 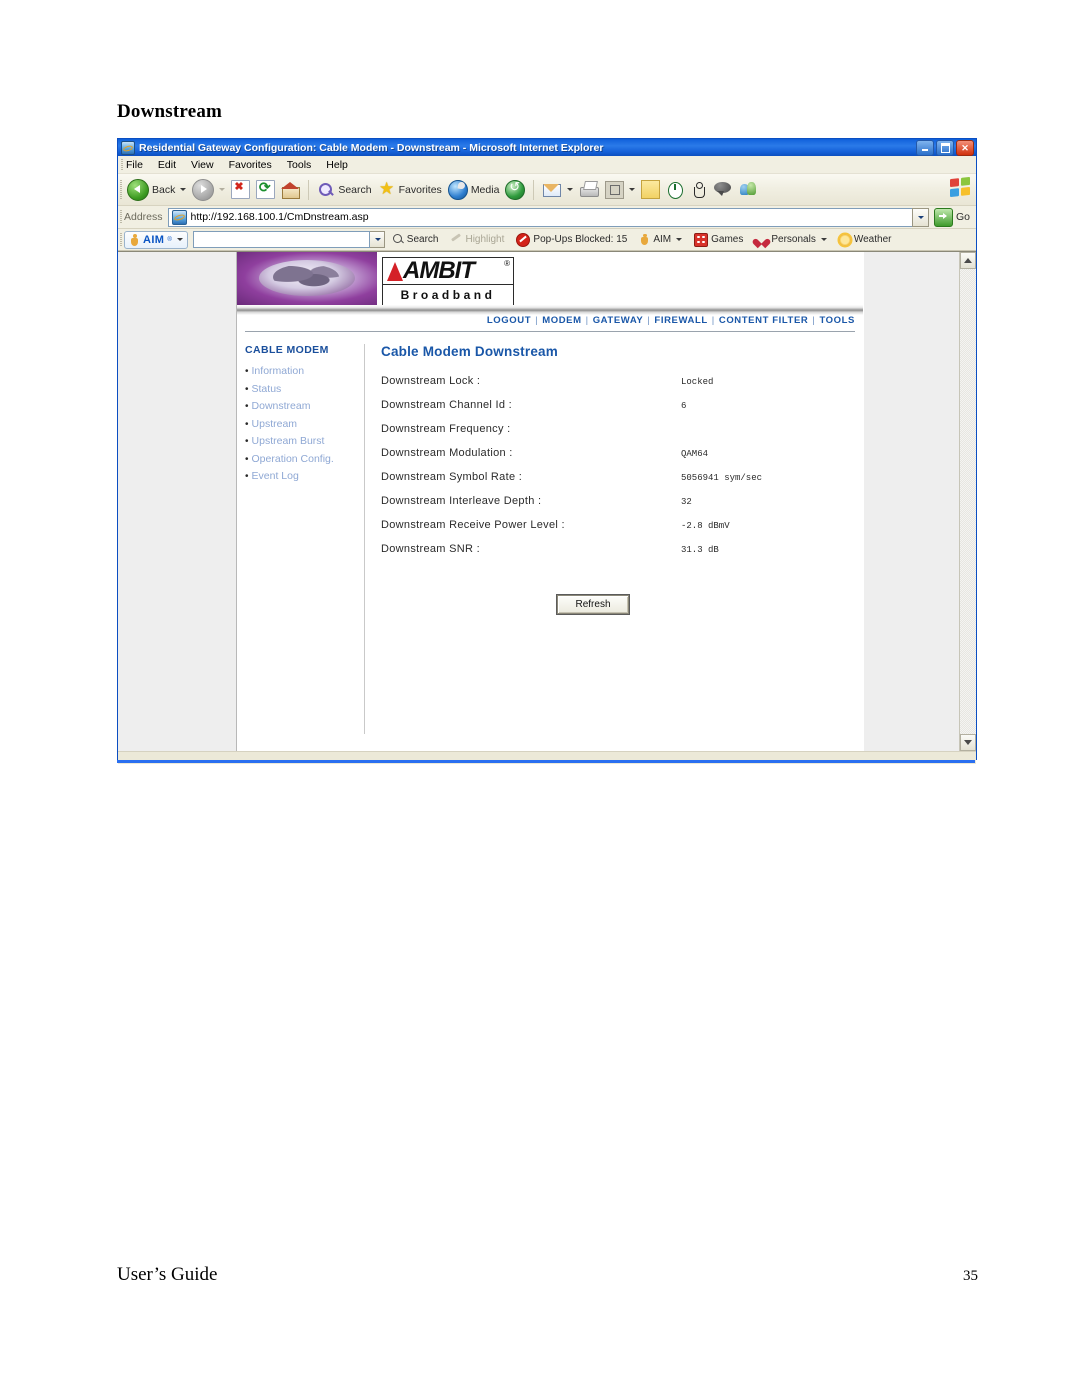 I want to click on aim-games-label: Games, so click(x=727, y=239).